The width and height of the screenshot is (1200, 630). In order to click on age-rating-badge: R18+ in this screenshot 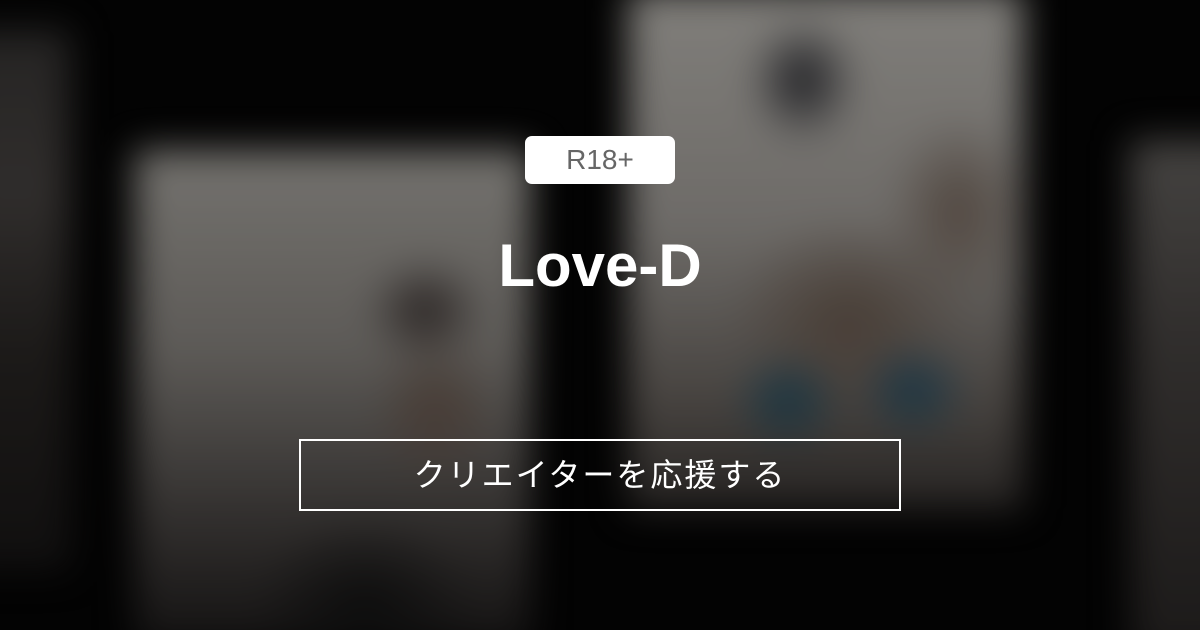, I will do `click(600, 160)`.